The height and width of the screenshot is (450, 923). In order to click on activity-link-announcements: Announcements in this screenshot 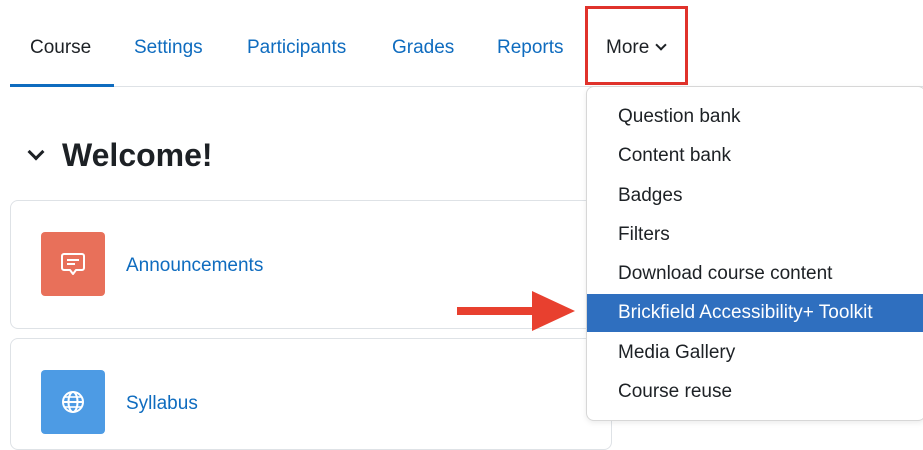, I will do `click(194, 266)`.